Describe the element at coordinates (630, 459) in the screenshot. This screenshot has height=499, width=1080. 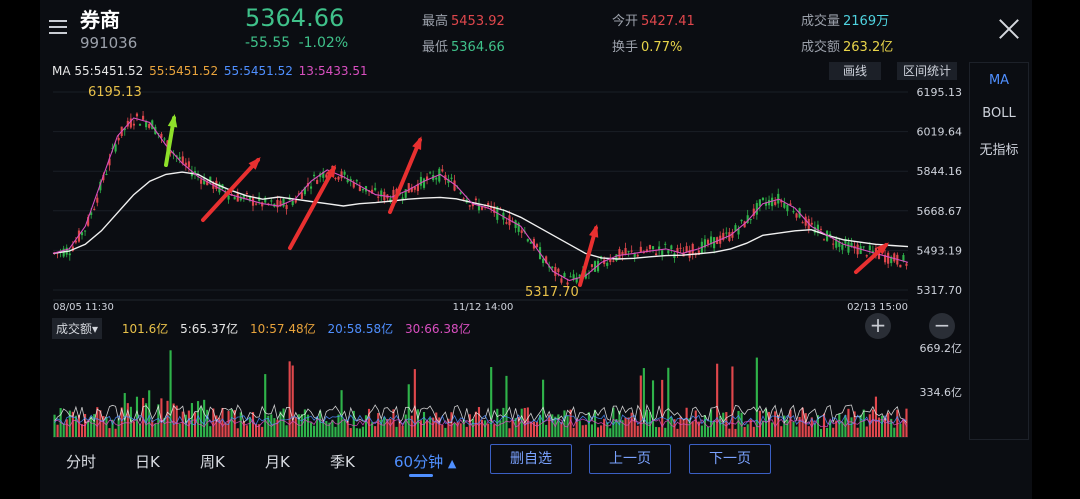
I see `prev-page-button: 上一页` at that location.